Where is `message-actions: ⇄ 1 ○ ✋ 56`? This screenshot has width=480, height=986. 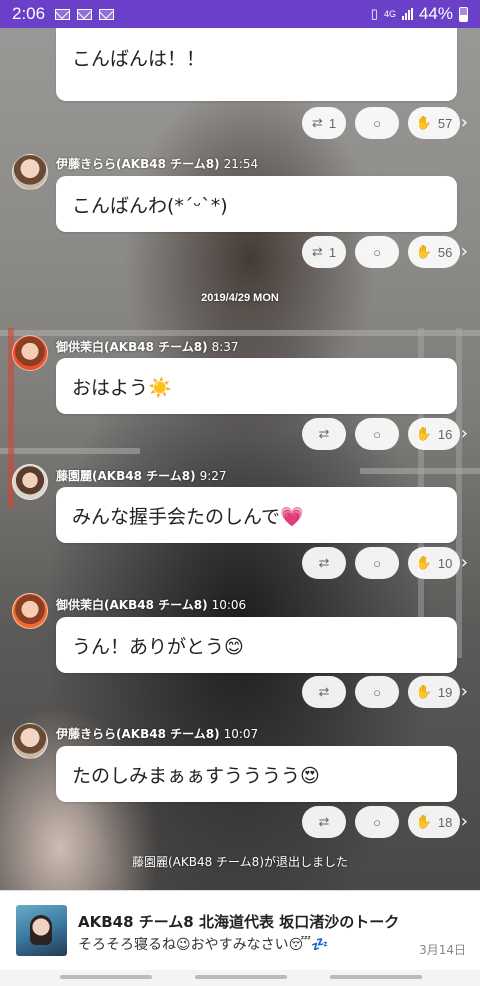 message-actions: ⇄ 1 ○ ✋ 56 is located at coordinates (381, 252).